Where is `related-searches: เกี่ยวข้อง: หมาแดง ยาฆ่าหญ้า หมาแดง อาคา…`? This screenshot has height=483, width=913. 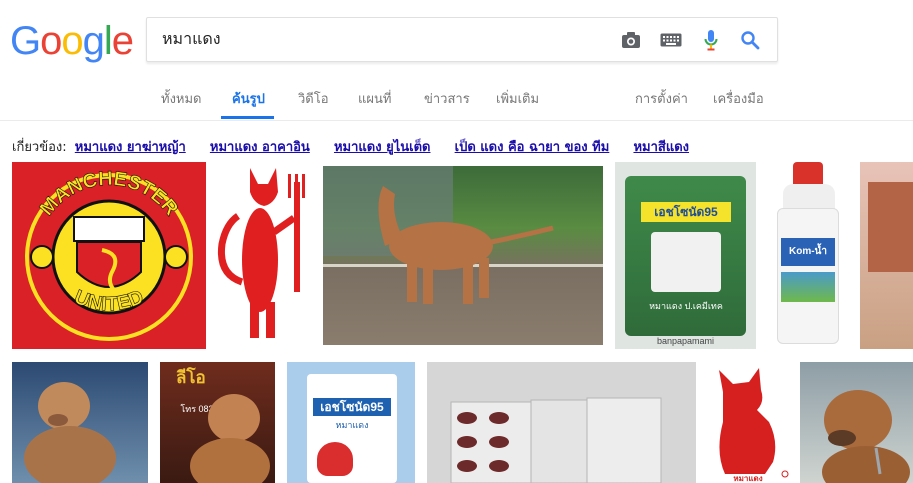
related-searches: เกี่ยวข้อง: หมาแดง ยาฆ่าหญ้า หมาแดง อาคา… is located at coordinates (358, 146).